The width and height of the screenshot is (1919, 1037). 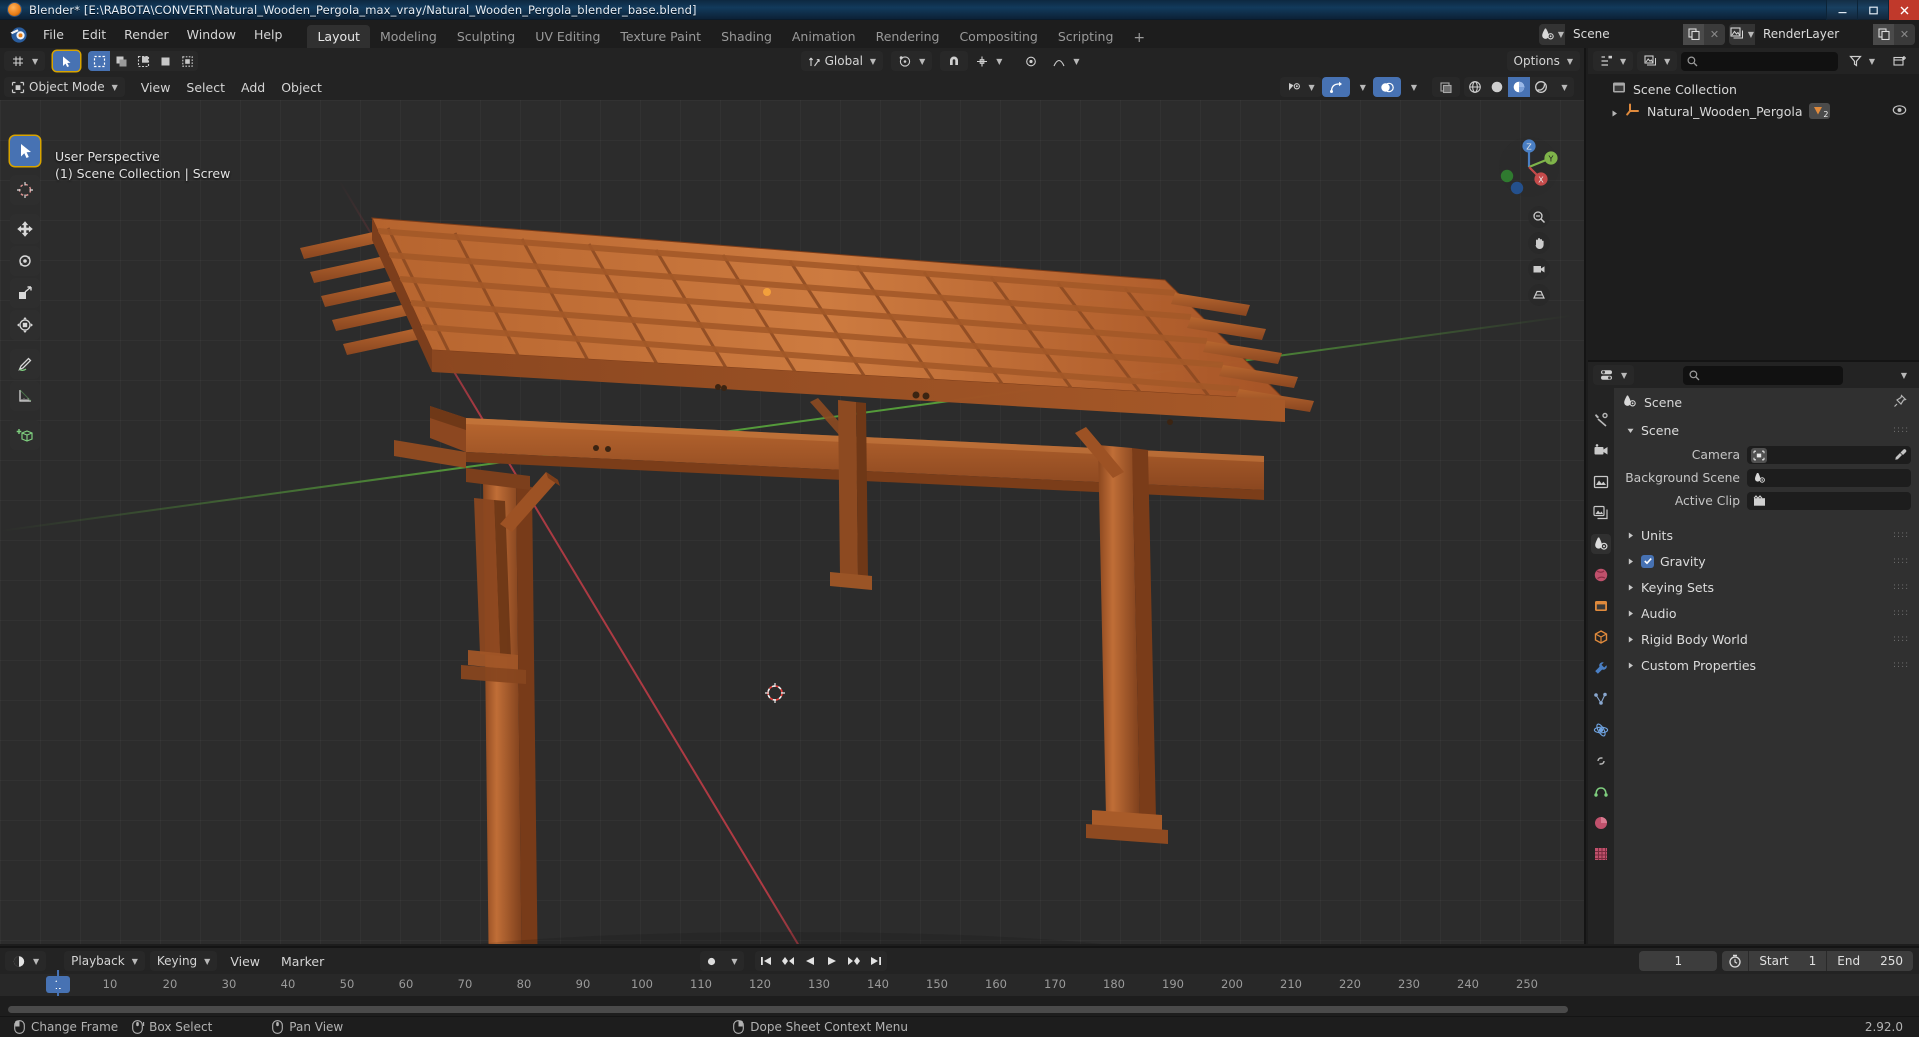 What do you see at coordinates (25, 293) in the screenshot?
I see `scale-tool` at bounding box center [25, 293].